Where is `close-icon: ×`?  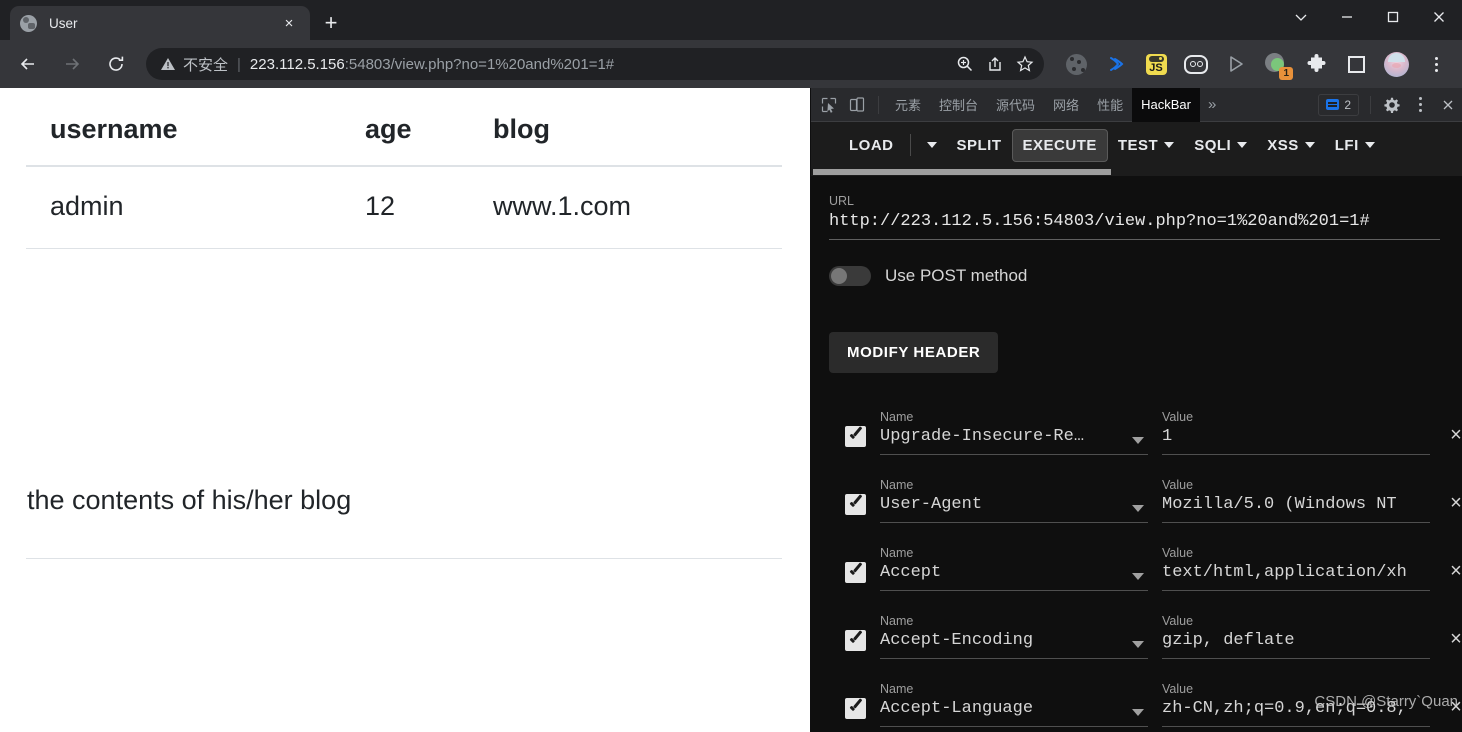 close-icon: × is located at coordinates (289, 23).